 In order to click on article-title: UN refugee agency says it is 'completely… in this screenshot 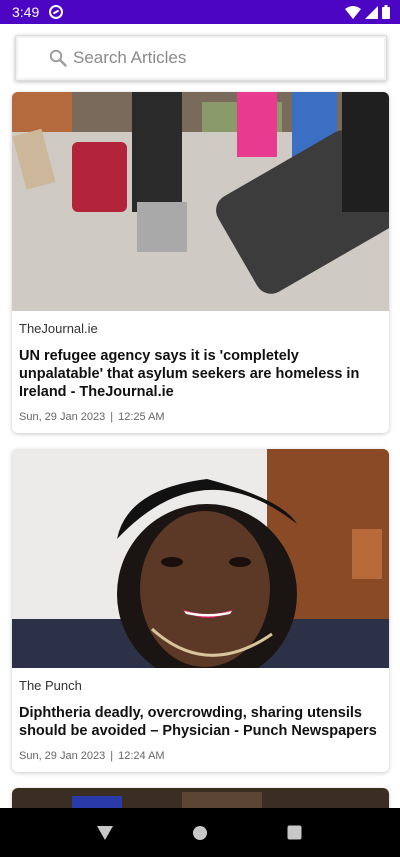, I will do `click(200, 374)`.